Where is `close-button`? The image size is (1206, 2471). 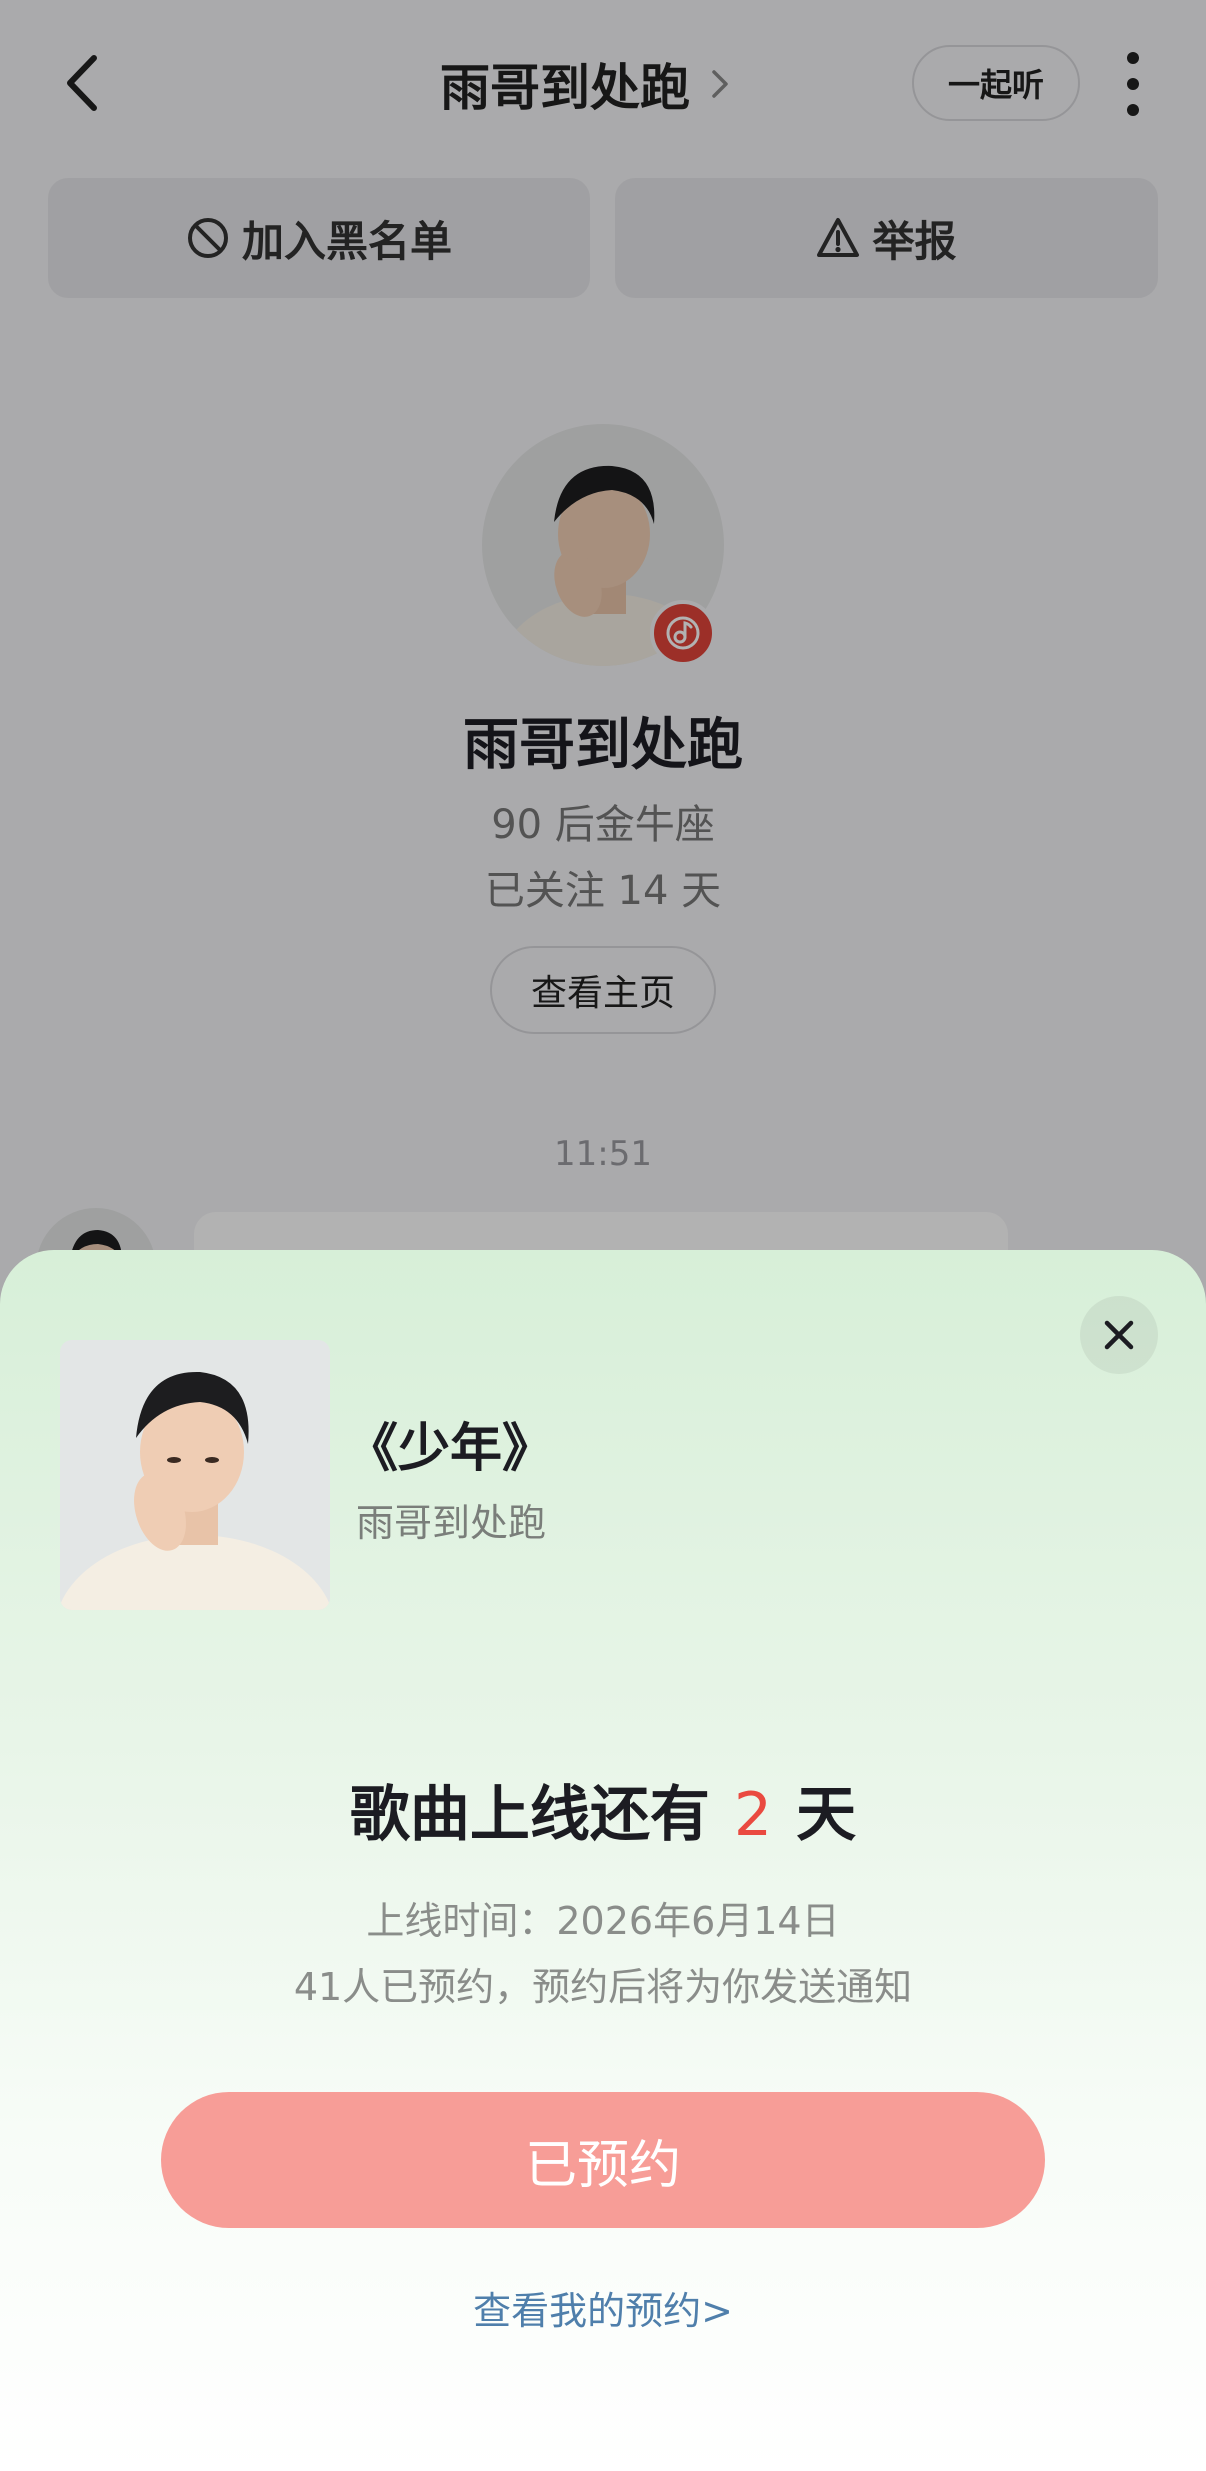
close-button is located at coordinates (1119, 1335).